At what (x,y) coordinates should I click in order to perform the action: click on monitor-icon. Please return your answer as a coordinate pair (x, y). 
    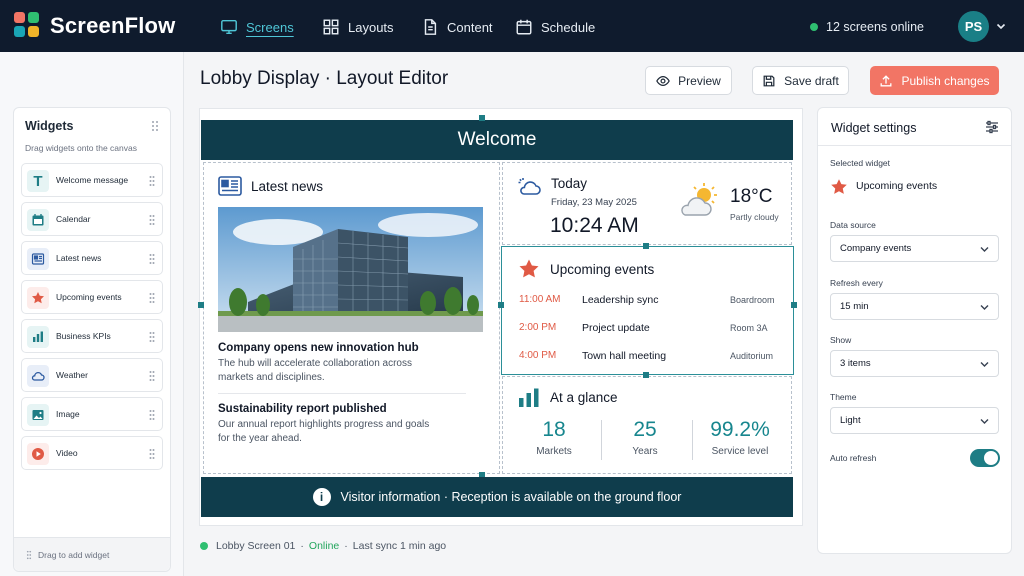
    Looking at the image, I should click on (229, 27).